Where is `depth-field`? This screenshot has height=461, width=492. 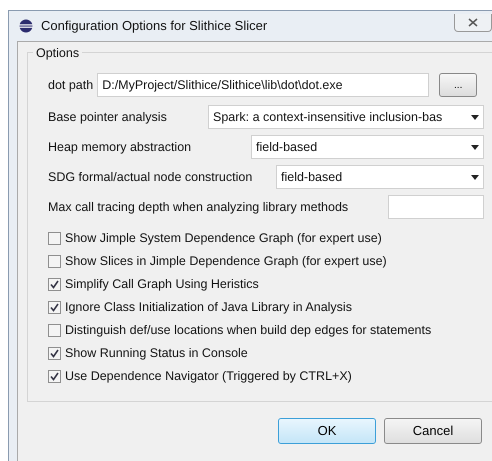 depth-field is located at coordinates (436, 207).